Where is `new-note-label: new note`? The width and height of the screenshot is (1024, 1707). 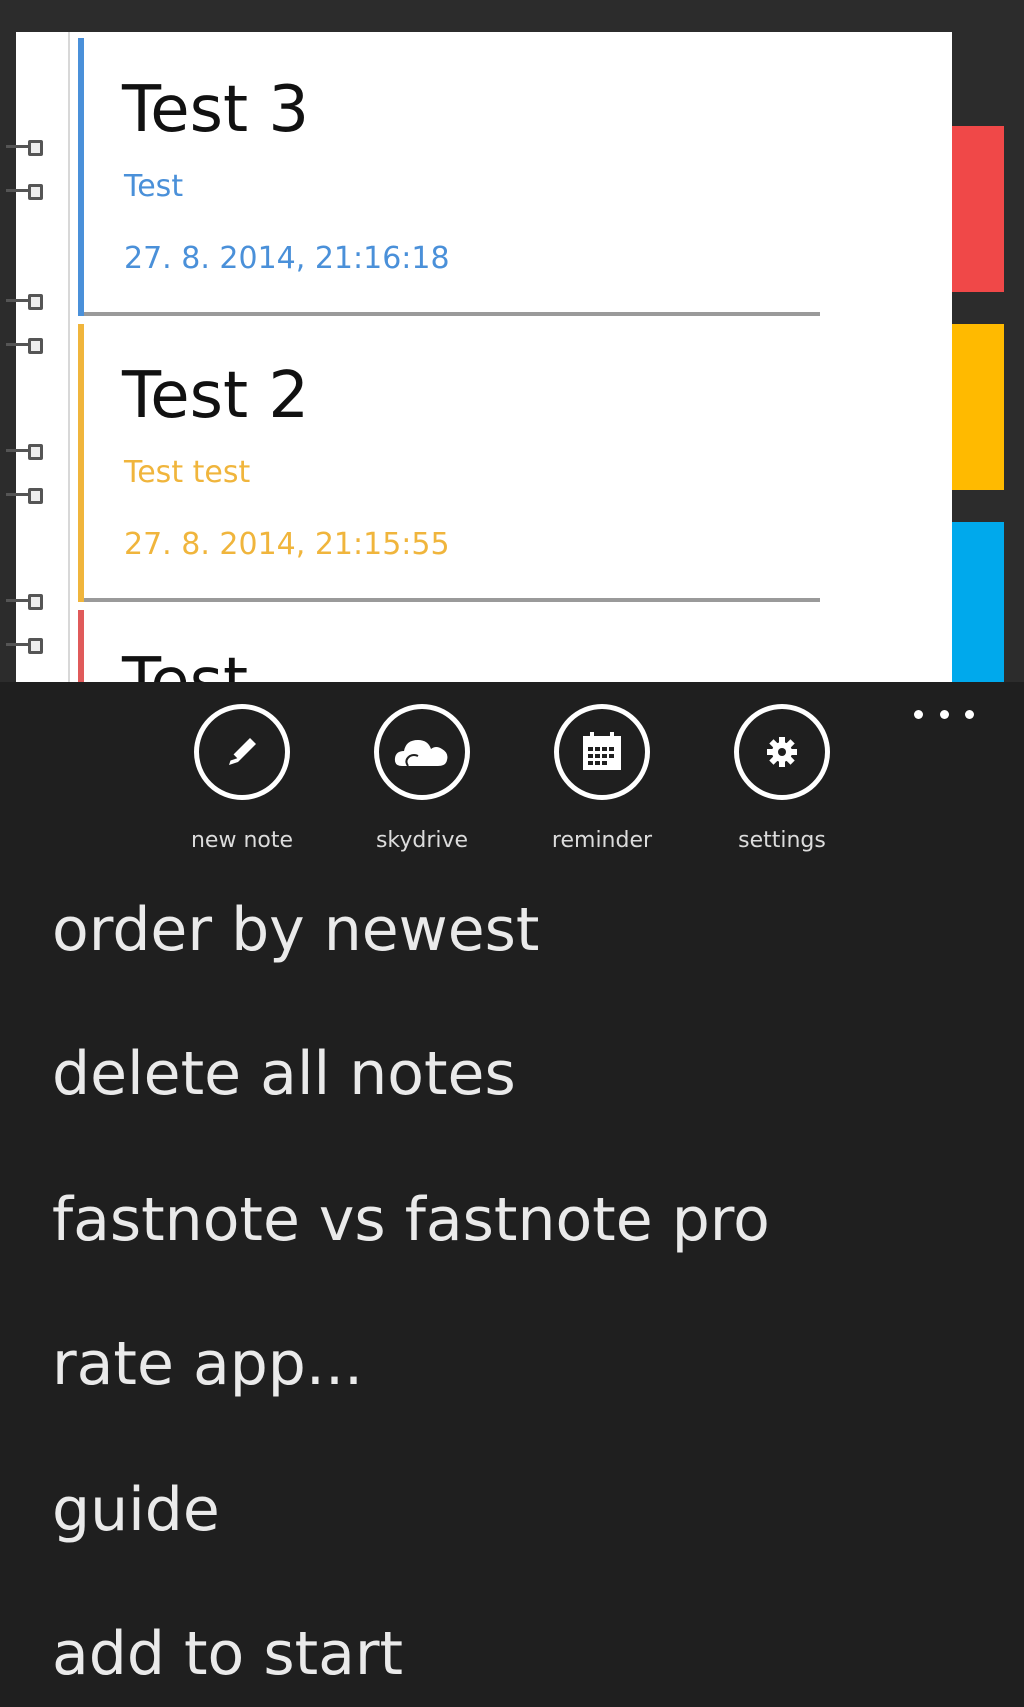 new-note-label: new note is located at coordinates (242, 840).